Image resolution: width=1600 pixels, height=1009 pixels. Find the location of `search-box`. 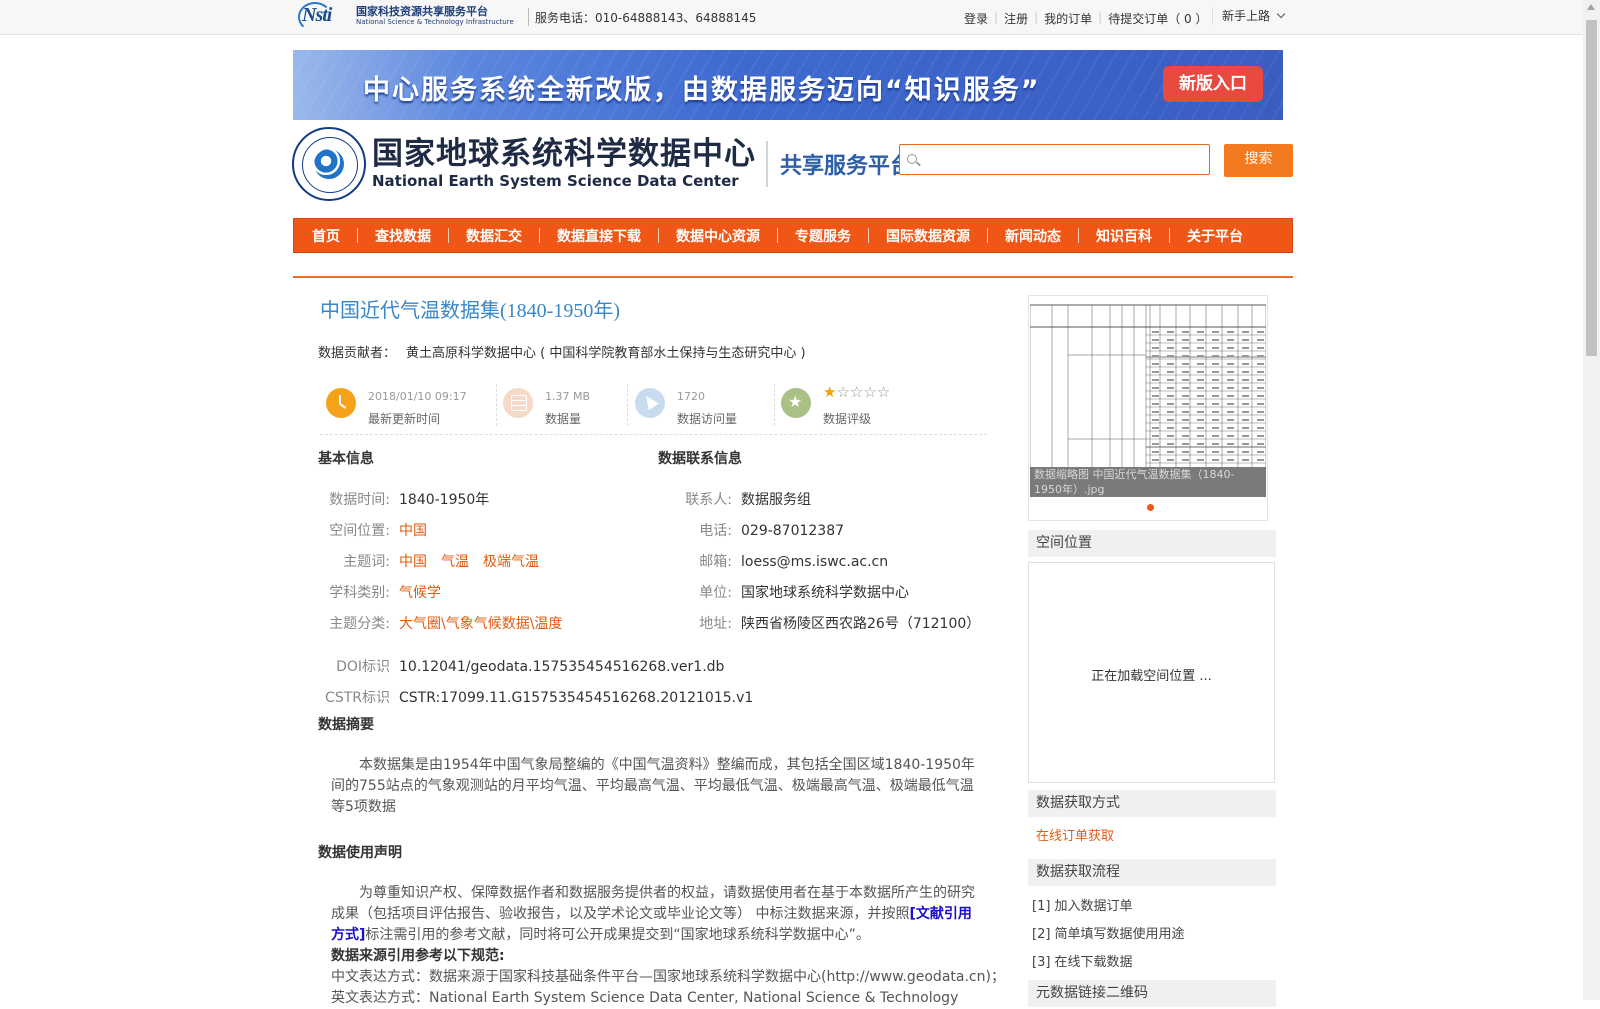

search-box is located at coordinates (1054, 159).